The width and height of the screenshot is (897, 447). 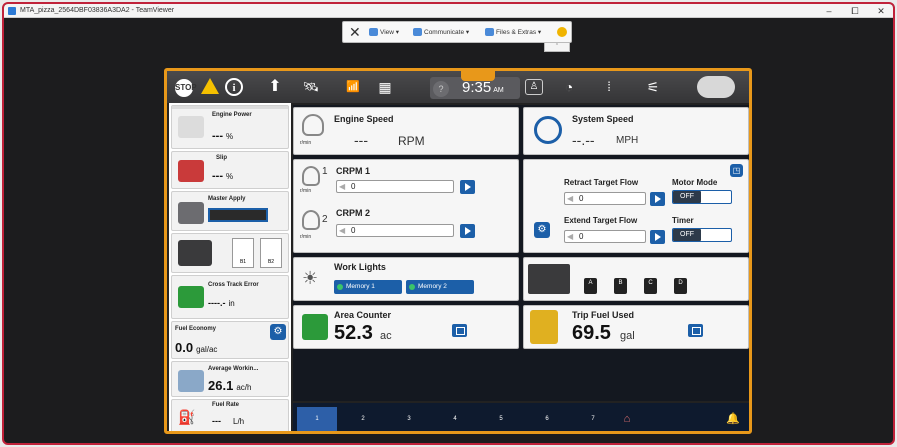 What do you see at coordinates (695, 330) in the screenshot?
I see `trip-fuel-reset-button` at bounding box center [695, 330].